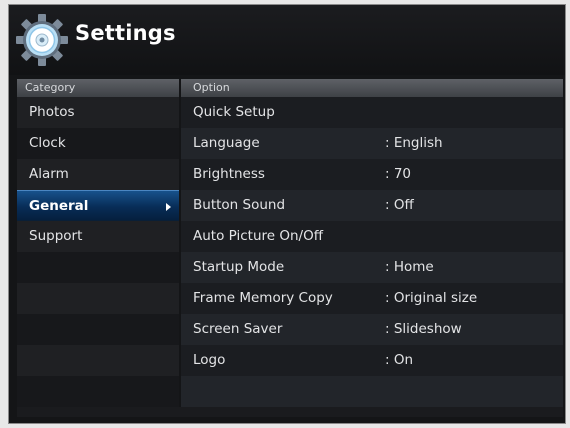 This screenshot has width=570, height=428. What do you see at coordinates (42, 40) in the screenshot?
I see `gear-disc-icon` at bounding box center [42, 40].